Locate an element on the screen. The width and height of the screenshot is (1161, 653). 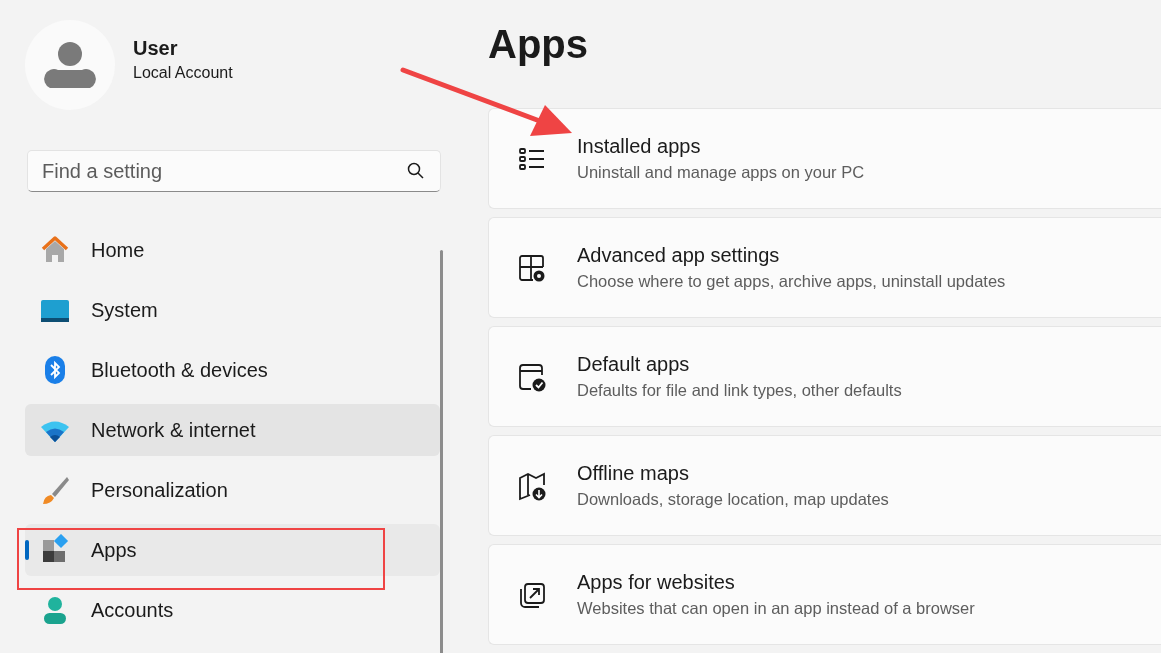
map-download-icon is located at coordinates (532, 486).